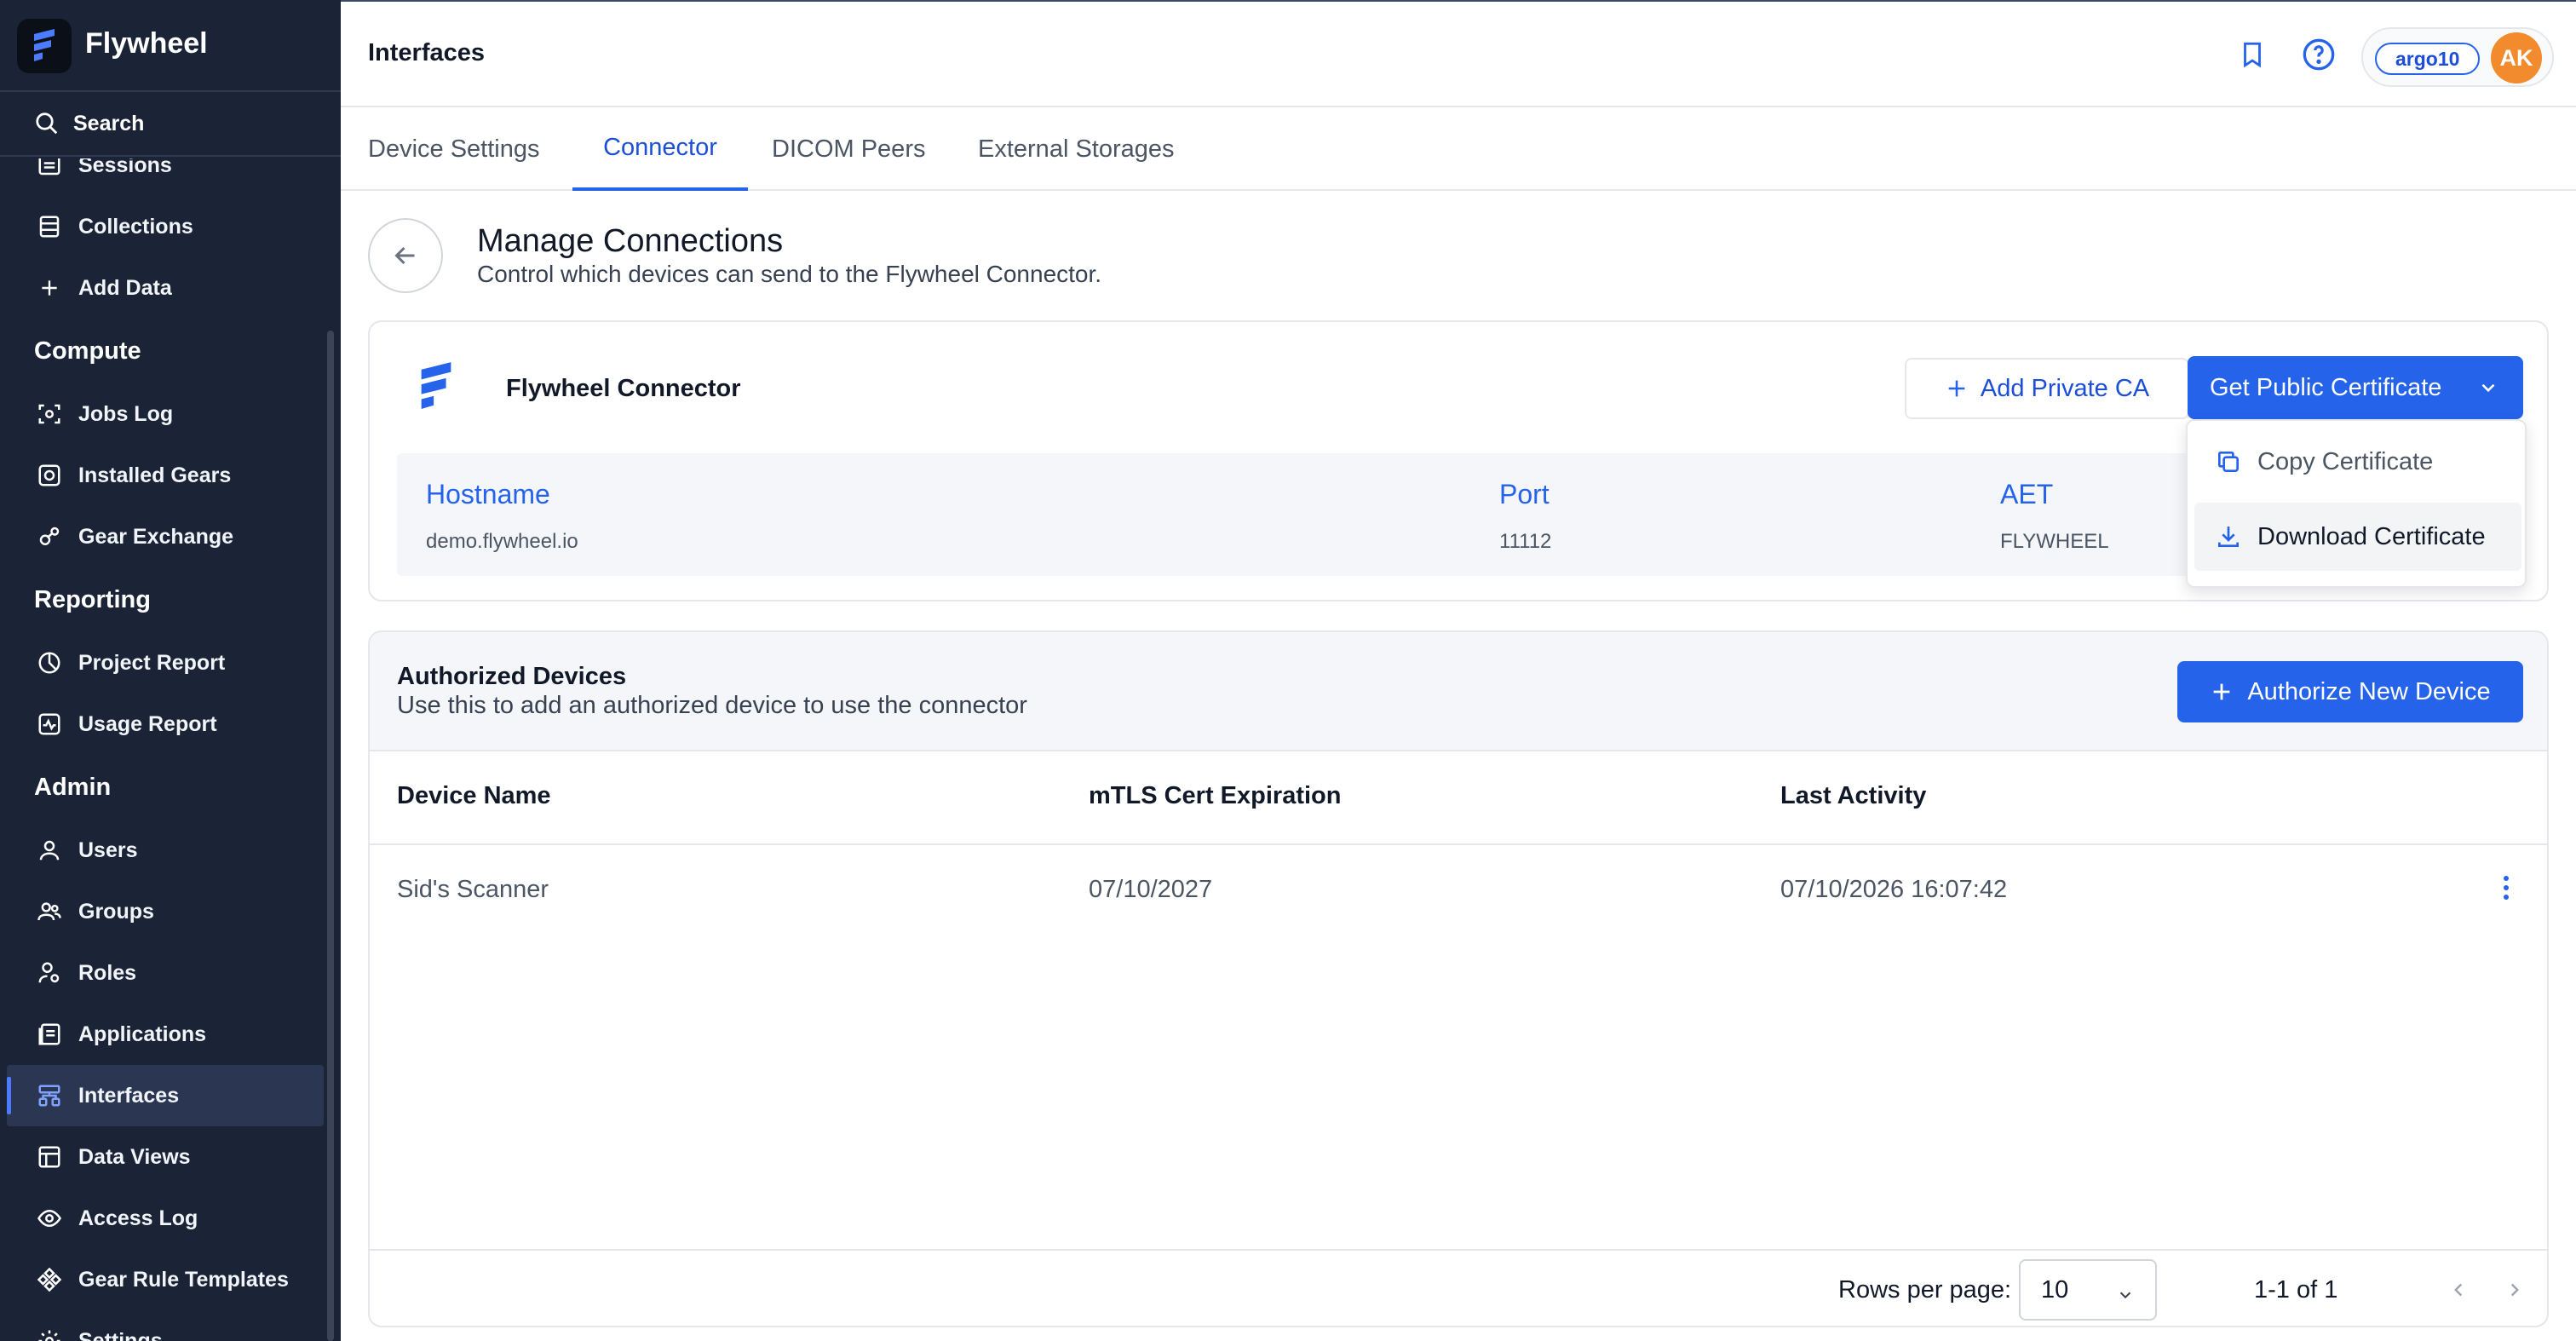  What do you see at coordinates (93, 599) in the screenshot?
I see `sidebar-section-reporting: Reporting` at bounding box center [93, 599].